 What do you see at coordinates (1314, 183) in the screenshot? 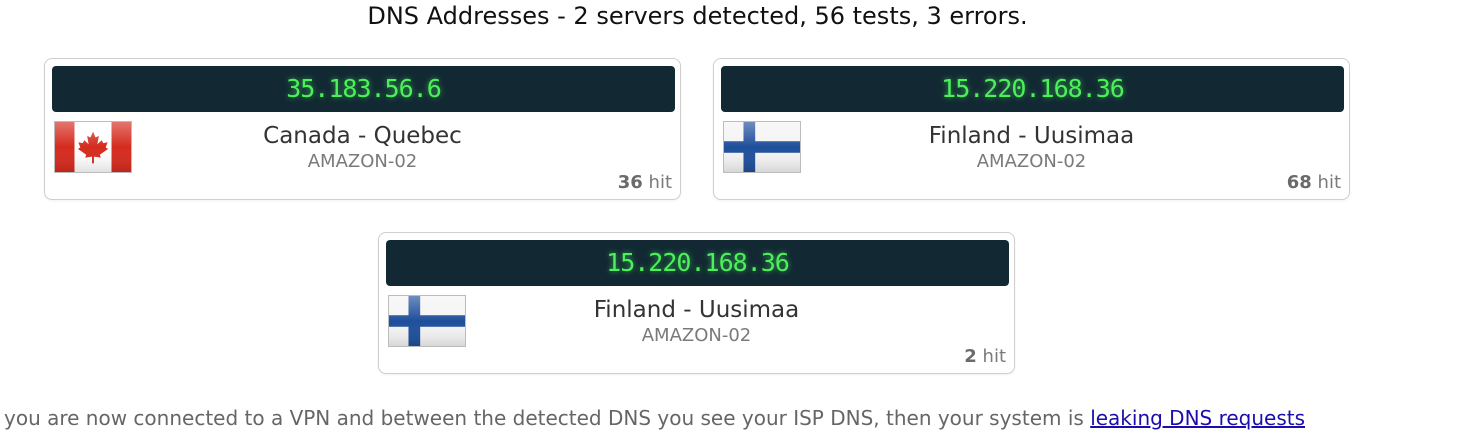
I see `hit-count: 68 hit` at bounding box center [1314, 183].